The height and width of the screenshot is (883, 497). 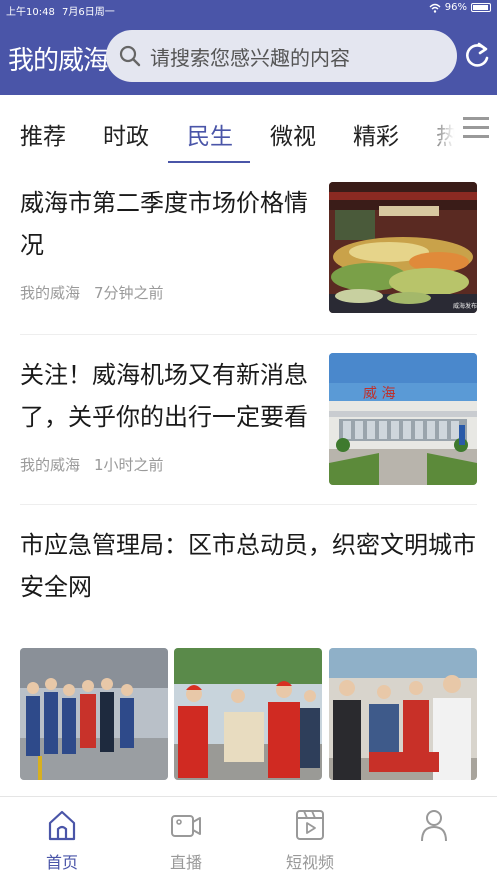 I want to click on tab-livelihood: 民生, so click(x=210, y=134).